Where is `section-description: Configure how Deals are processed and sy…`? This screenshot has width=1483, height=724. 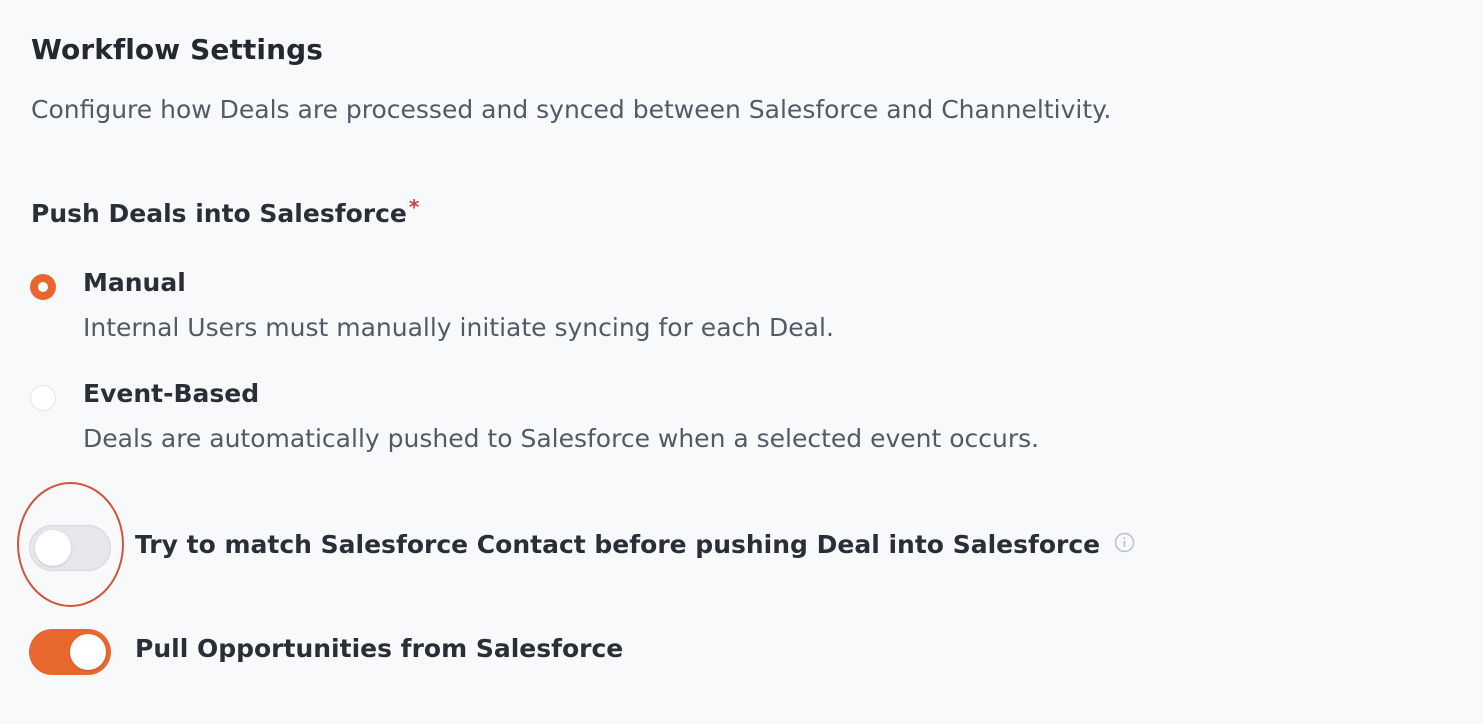
section-description: Configure how Deals are processed and sy… is located at coordinates (571, 109).